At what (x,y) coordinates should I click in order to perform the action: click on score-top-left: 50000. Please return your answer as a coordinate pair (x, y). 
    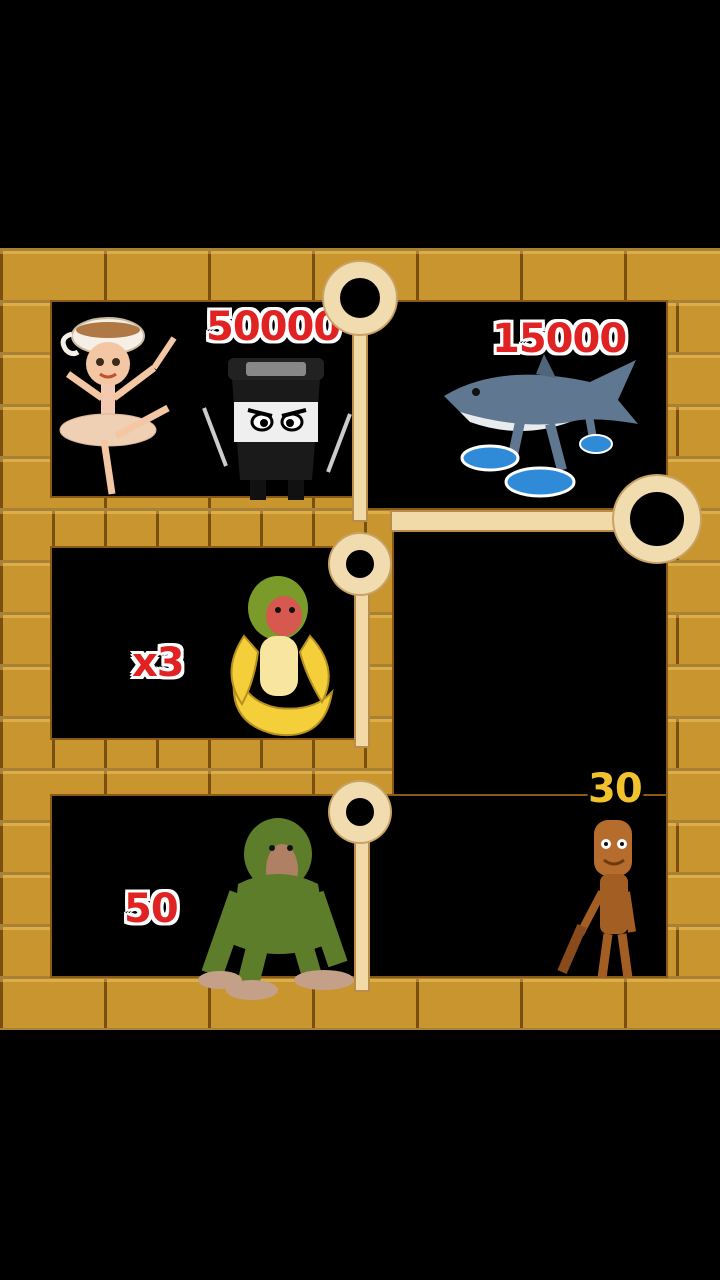
    Looking at the image, I should click on (273, 327).